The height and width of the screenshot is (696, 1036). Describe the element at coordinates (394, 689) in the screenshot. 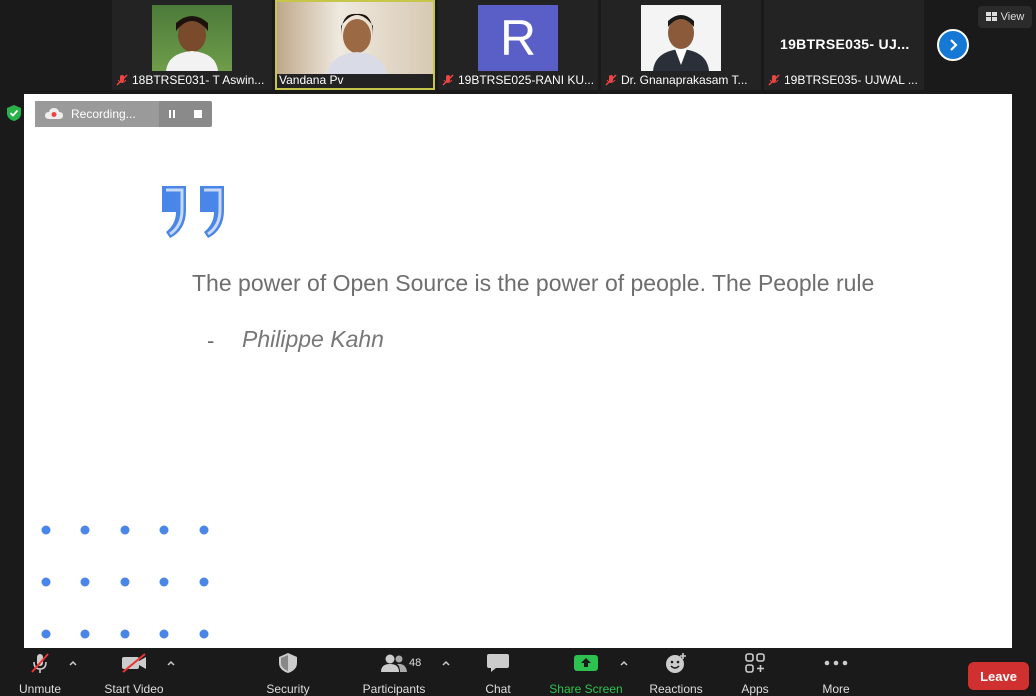

I see `participants-label: Participants` at that location.